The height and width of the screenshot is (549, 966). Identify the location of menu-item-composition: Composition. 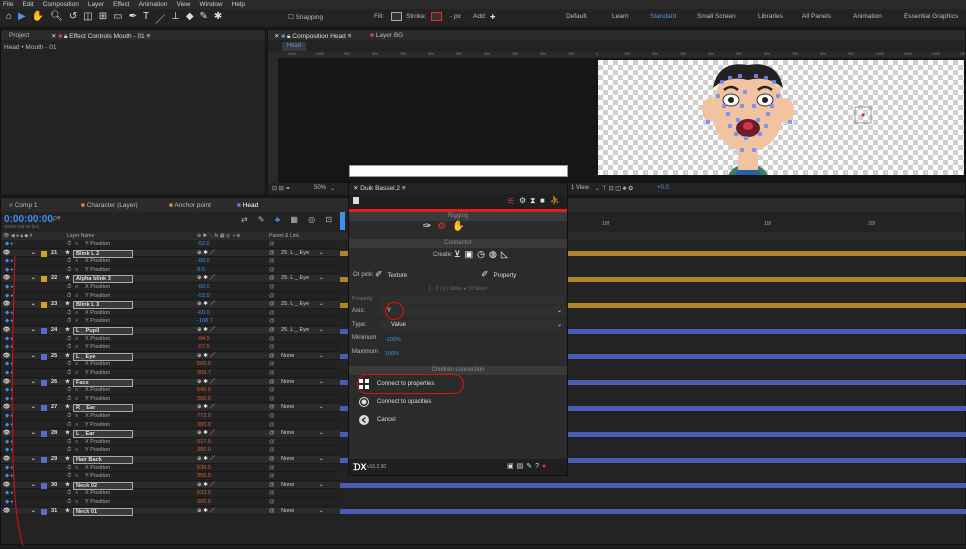
(61, 4).